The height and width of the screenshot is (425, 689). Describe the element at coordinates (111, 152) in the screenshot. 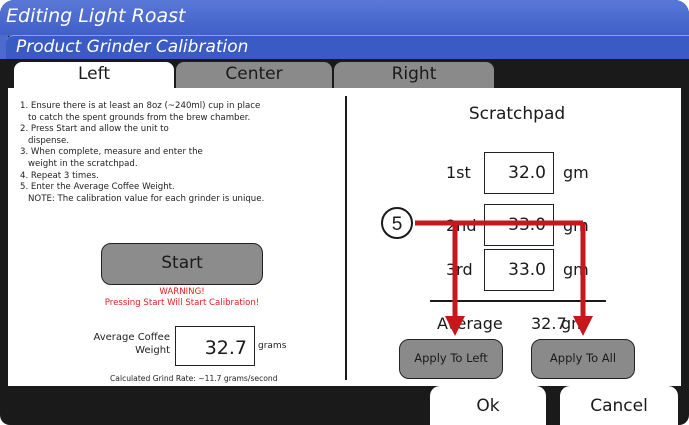

I see `instruction-line: 3. When complete, measure and enter the` at that location.